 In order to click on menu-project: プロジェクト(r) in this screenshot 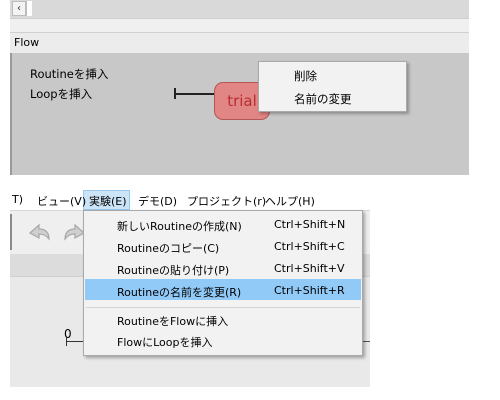, I will do `click(226, 201)`.